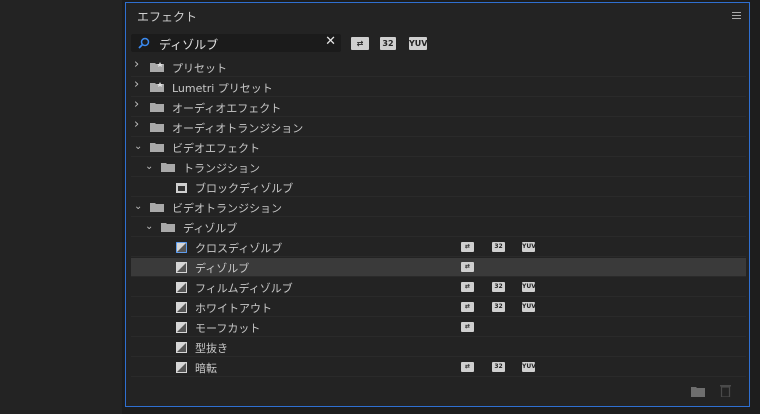 The height and width of the screenshot is (414, 760). What do you see at coordinates (418, 43) in the screenshot?
I see `yuv-filter: YUV` at bounding box center [418, 43].